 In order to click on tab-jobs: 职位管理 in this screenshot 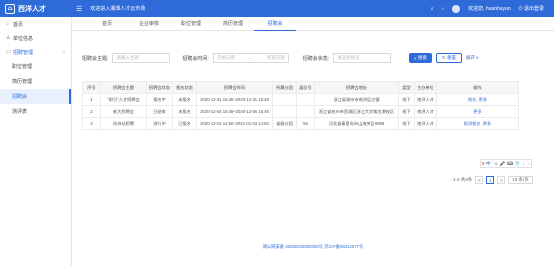, I will do `click(191, 24)`.